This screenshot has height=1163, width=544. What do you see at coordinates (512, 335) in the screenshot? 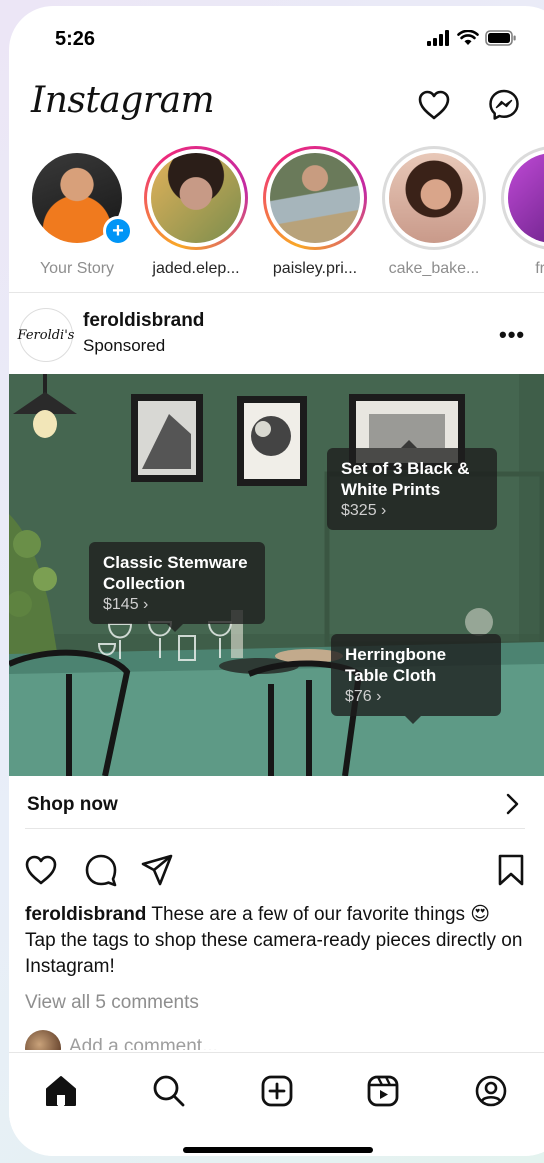
I see `more-options-icon: •••` at bounding box center [512, 335].